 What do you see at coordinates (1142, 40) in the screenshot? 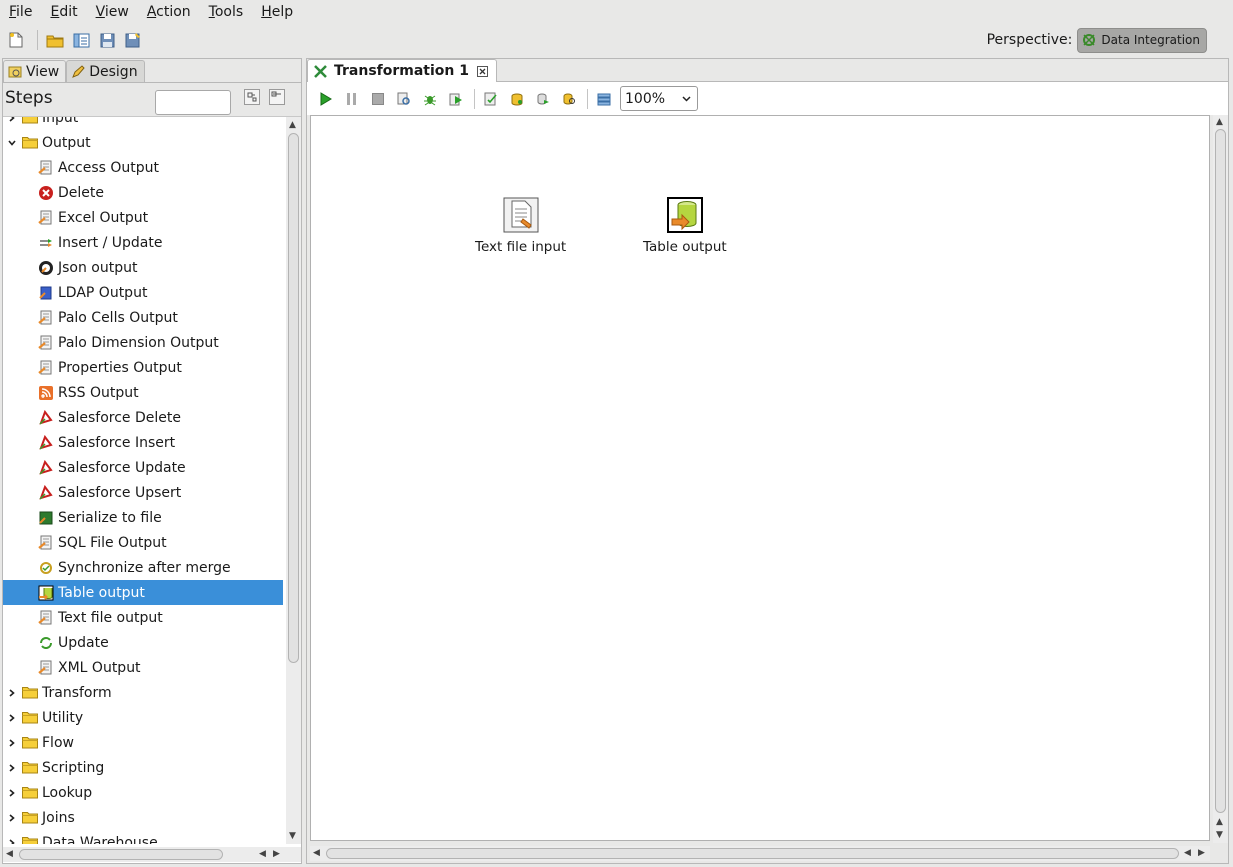
I see `perspective-button: Data Integration` at bounding box center [1142, 40].